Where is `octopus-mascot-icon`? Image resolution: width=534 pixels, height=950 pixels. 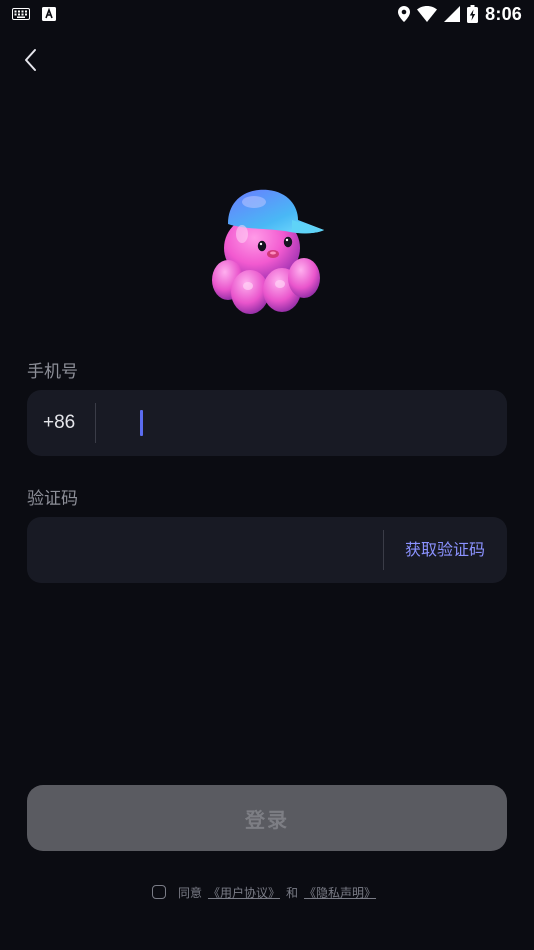 octopus-mascot-icon is located at coordinates (268, 251).